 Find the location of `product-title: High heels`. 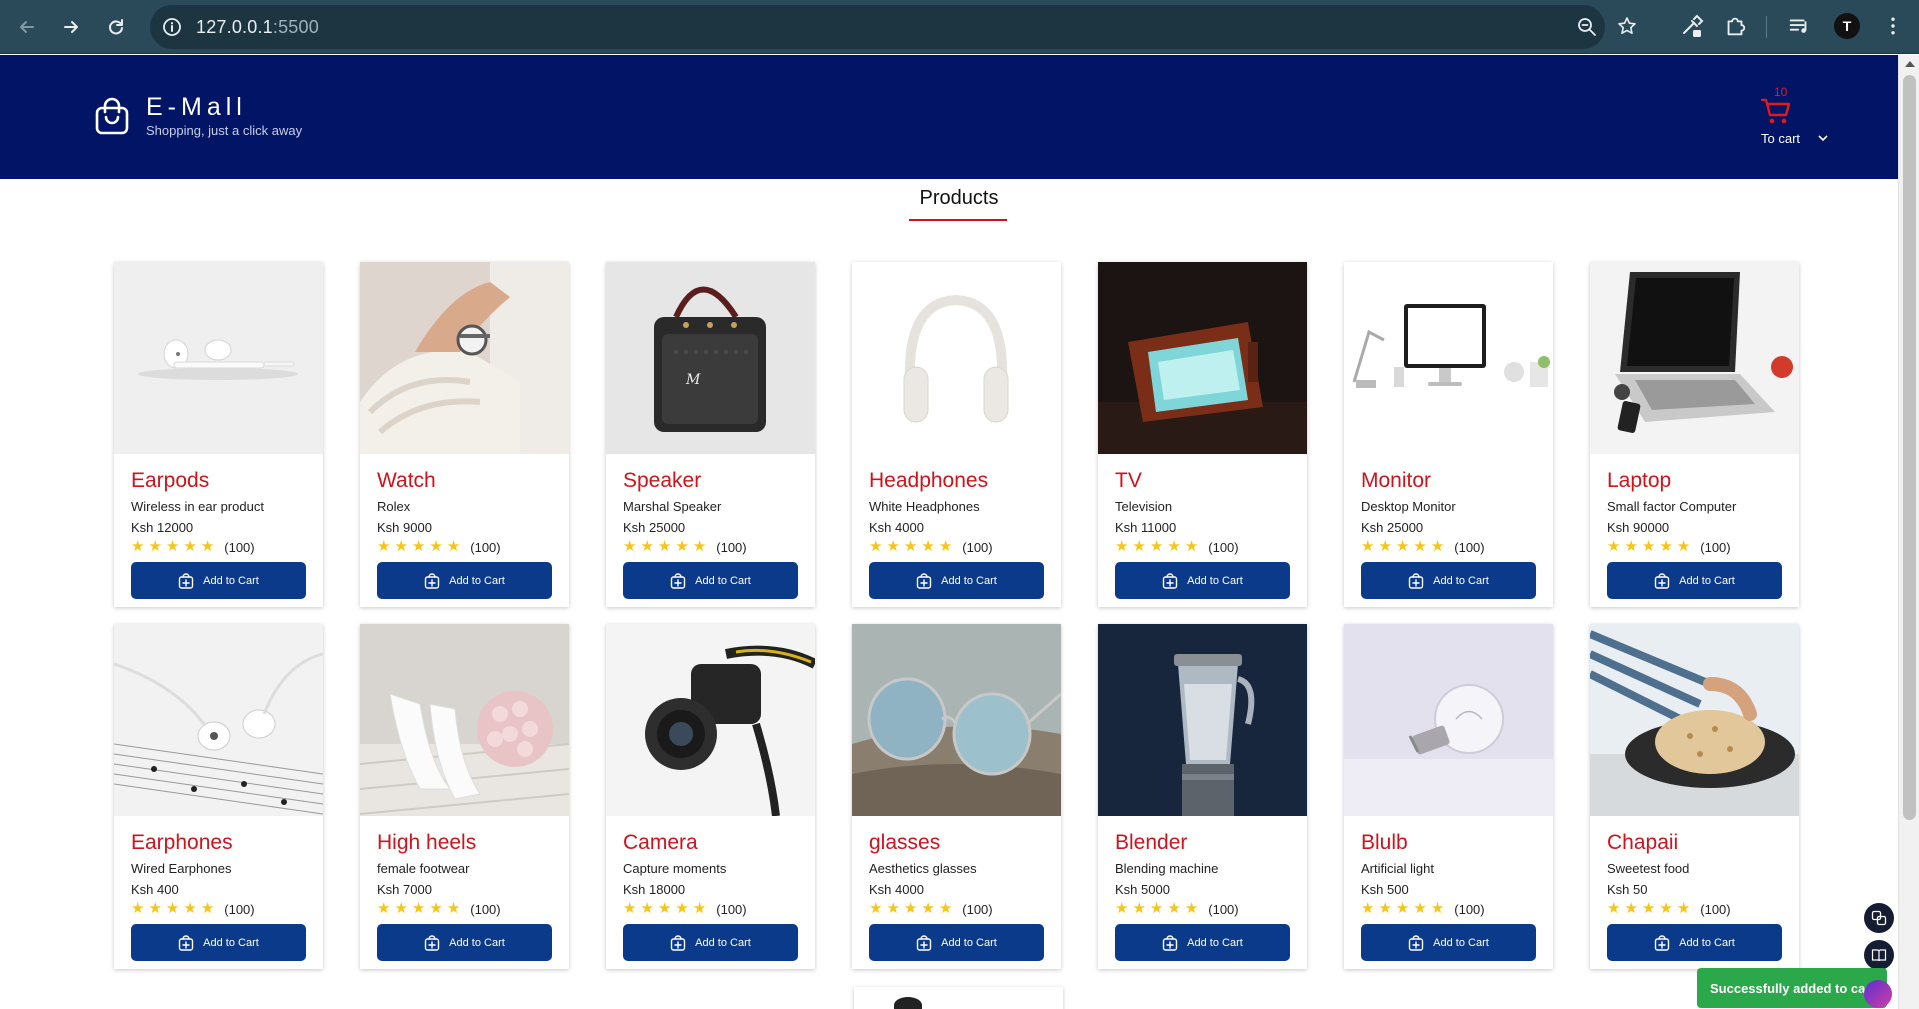

product-title: High heels is located at coordinates (427, 842).